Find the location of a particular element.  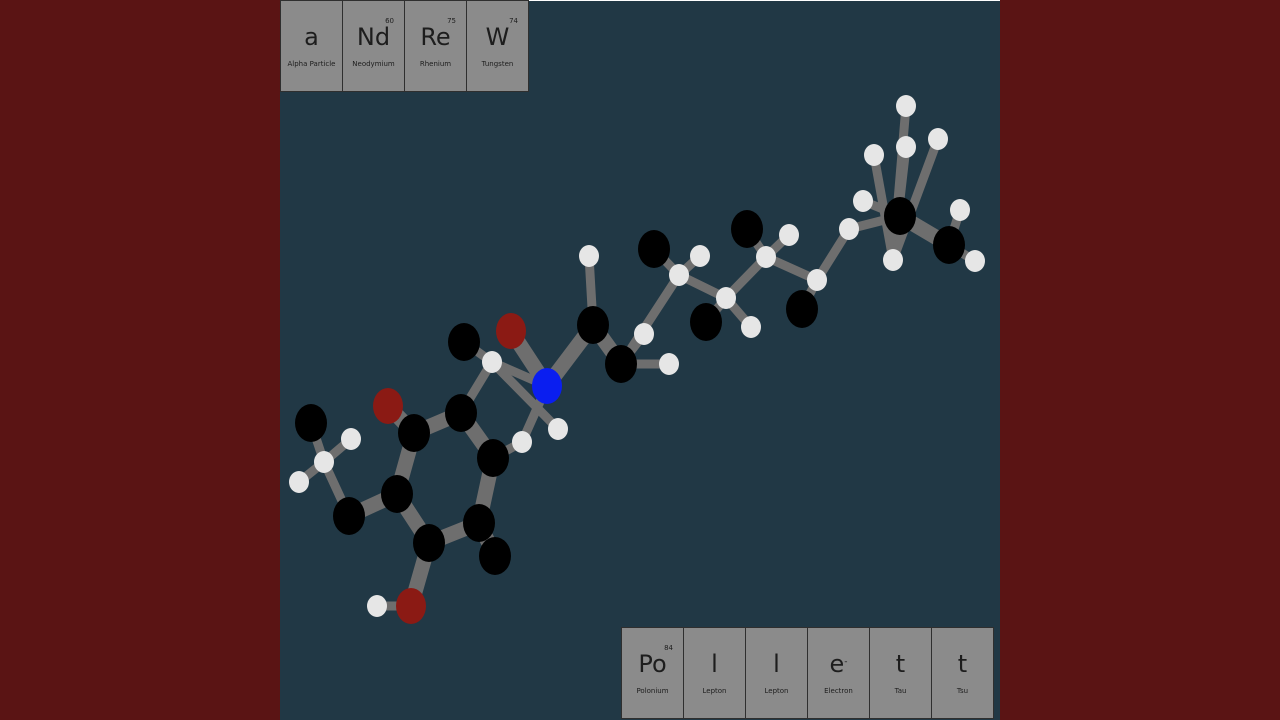

element-name: Neodymium is located at coordinates (373, 64).